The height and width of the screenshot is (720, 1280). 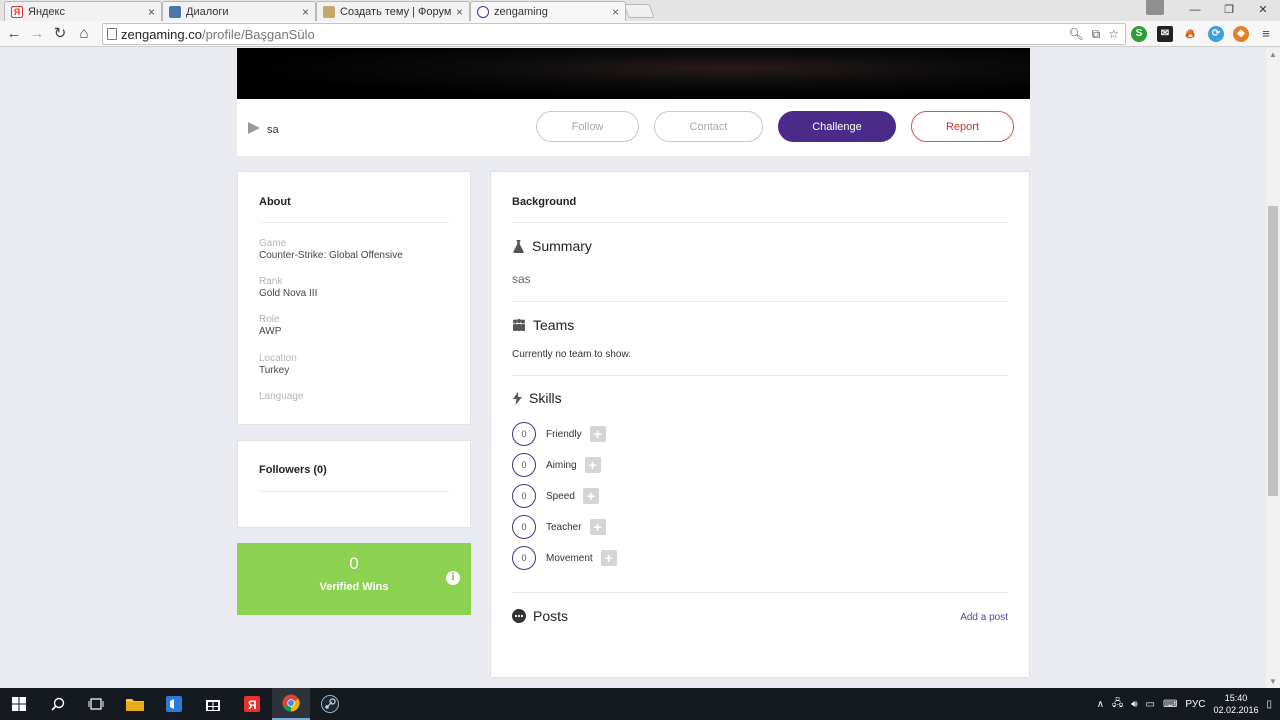 I want to click on steam-icon, so click(x=330, y=704).